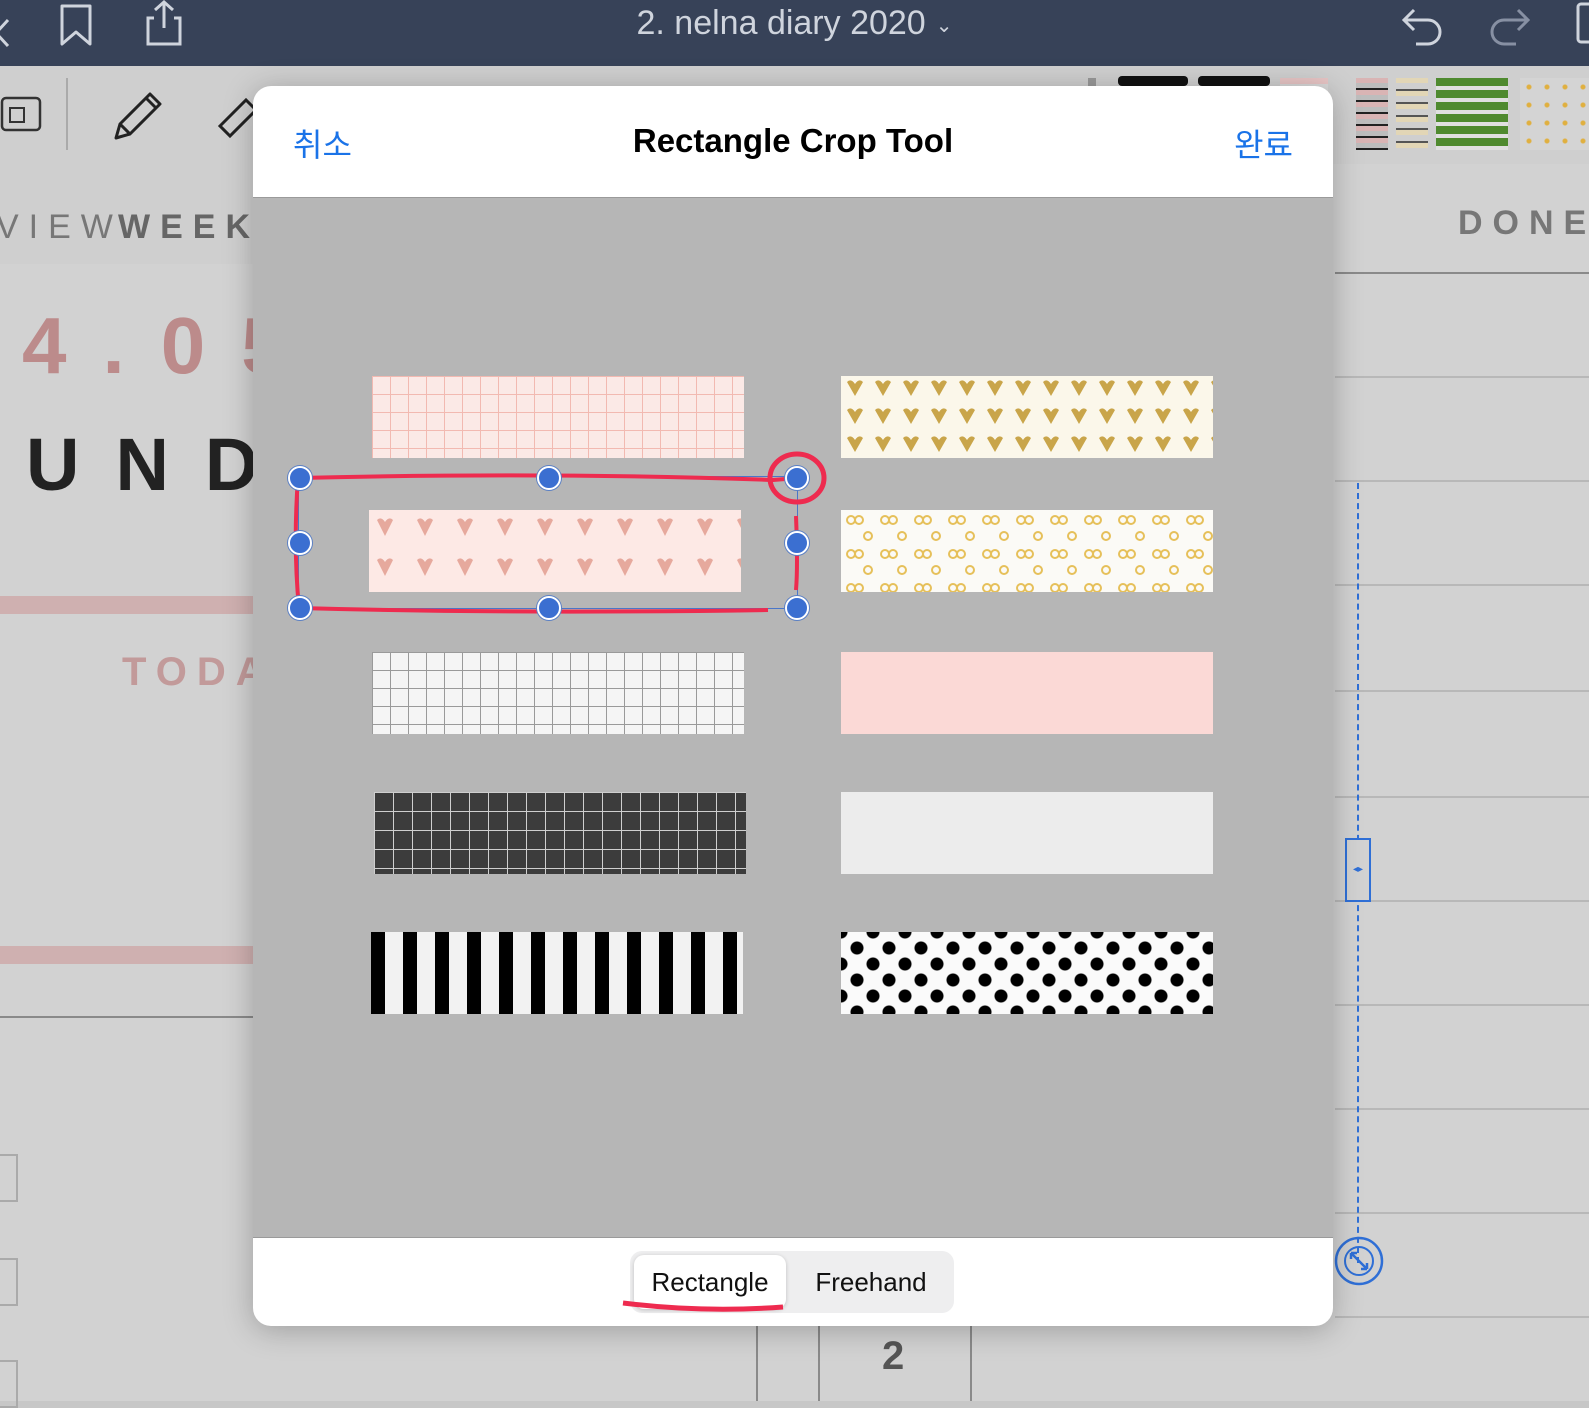  I want to click on done-label: DONE, so click(1523, 223).